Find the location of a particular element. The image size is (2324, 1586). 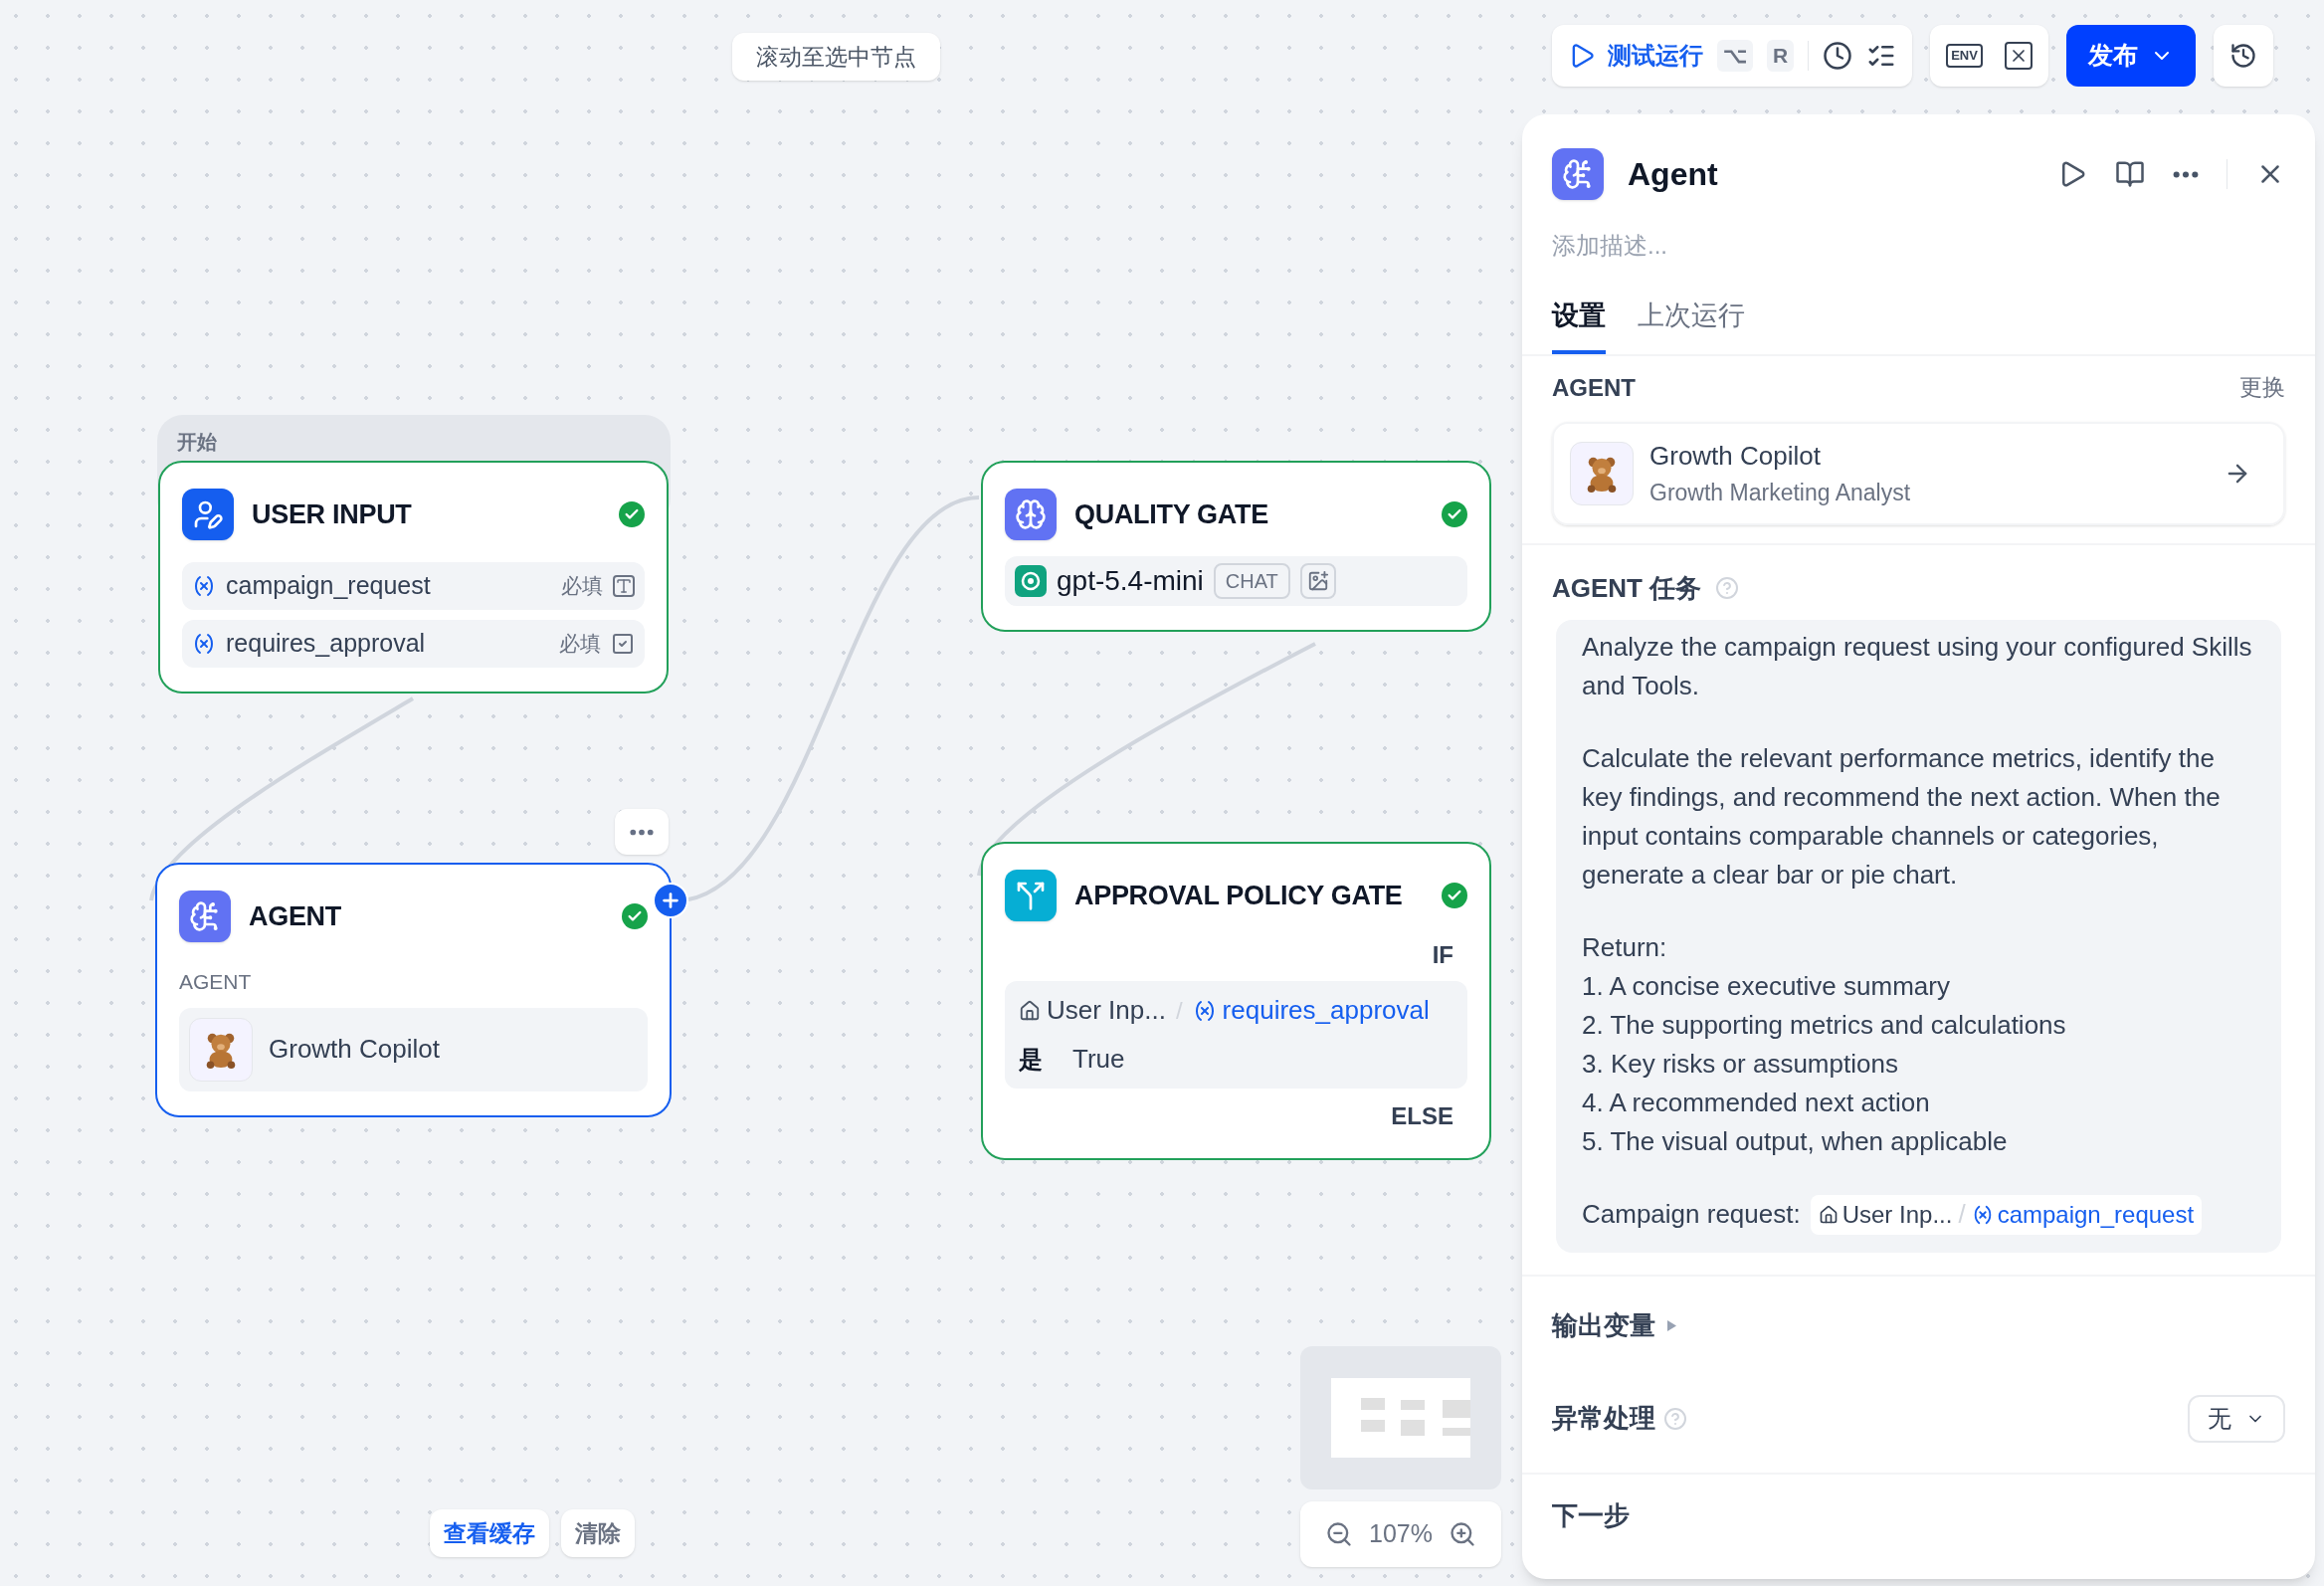

zoom-level: 107% is located at coordinates (1401, 1534).